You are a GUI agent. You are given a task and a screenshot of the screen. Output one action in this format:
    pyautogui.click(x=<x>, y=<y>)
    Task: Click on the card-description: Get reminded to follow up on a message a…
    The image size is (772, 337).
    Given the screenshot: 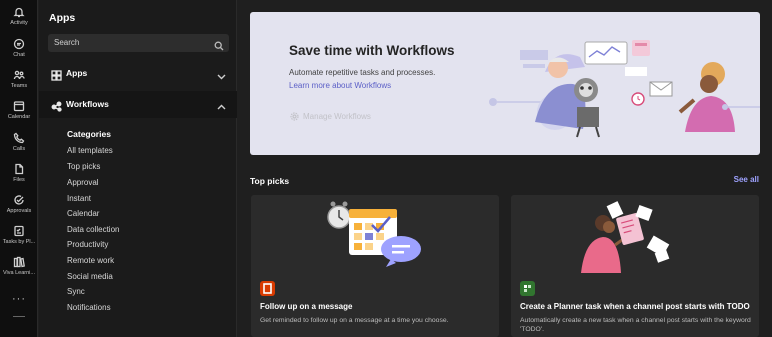 What is the action you would take?
    pyautogui.click(x=354, y=320)
    